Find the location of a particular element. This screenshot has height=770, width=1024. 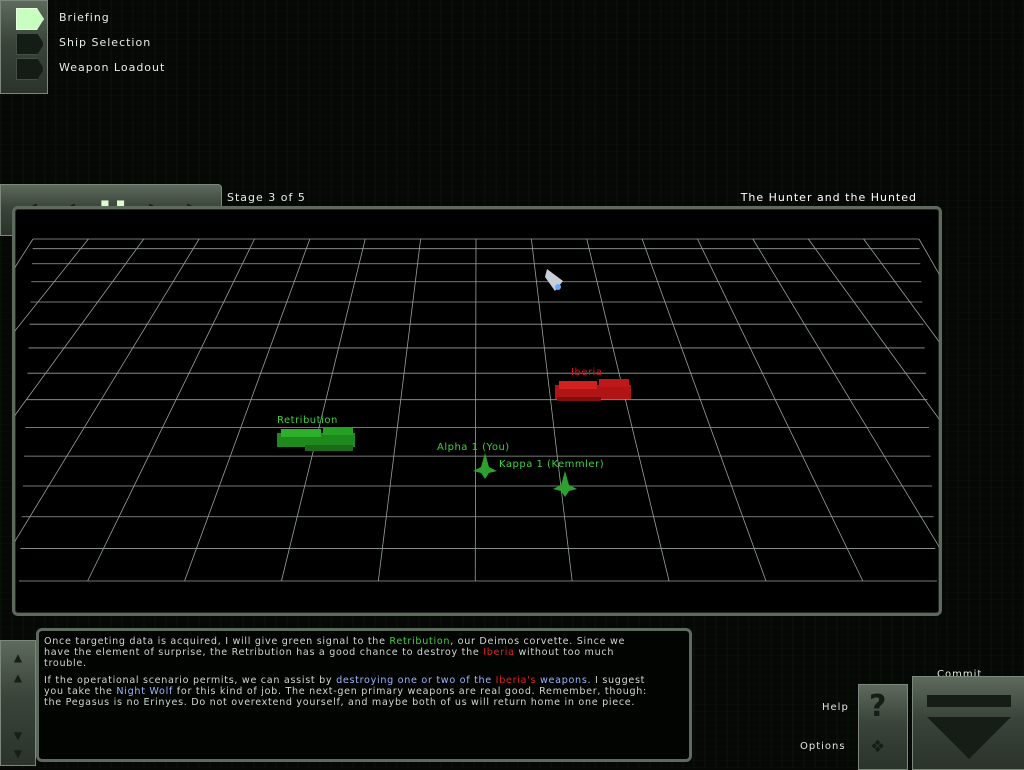

mission-title: The Hunter and the Hunted is located at coordinates (828, 197).